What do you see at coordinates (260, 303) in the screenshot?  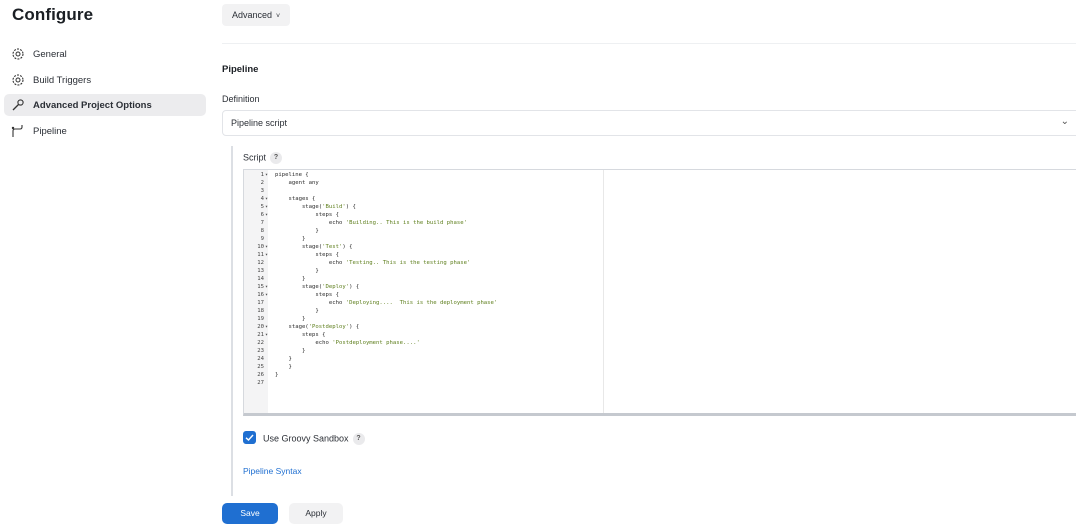 I see `line-number: 17` at bounding box center [260, 303].